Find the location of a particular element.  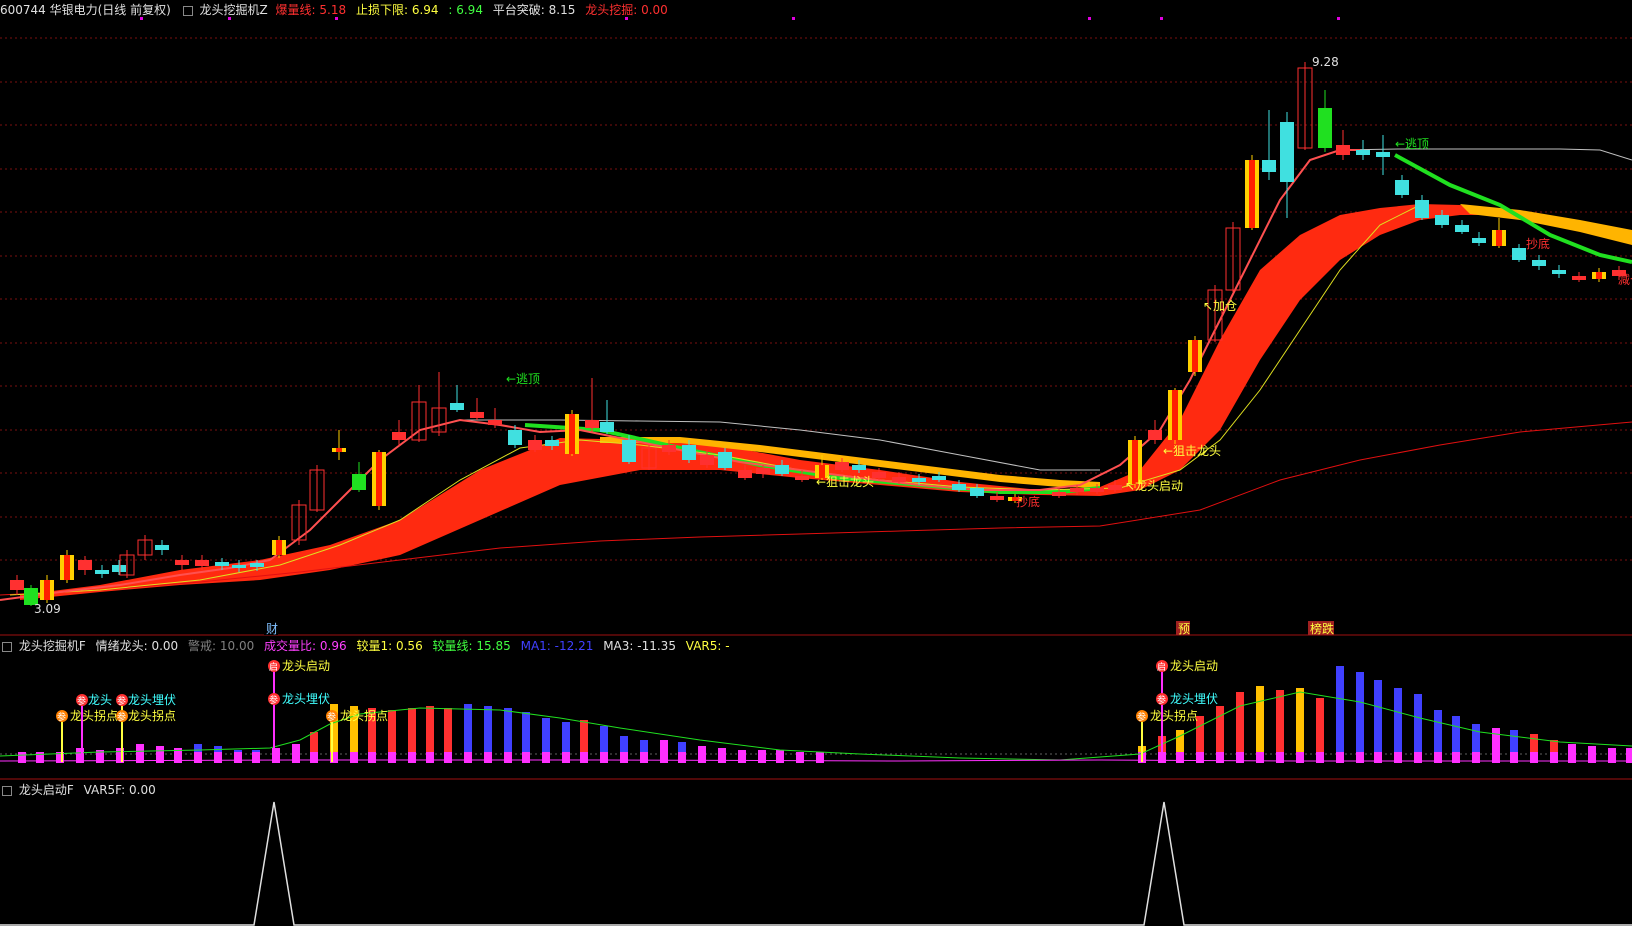

bottom-label: 抄底 is located at coordinates (1538, 243).